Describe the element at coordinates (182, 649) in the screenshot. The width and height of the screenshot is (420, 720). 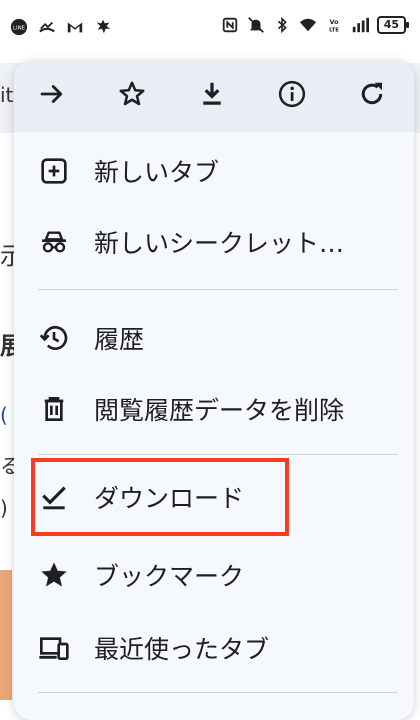
I see `menu-item-label: 最近使ったタブ` at that location.